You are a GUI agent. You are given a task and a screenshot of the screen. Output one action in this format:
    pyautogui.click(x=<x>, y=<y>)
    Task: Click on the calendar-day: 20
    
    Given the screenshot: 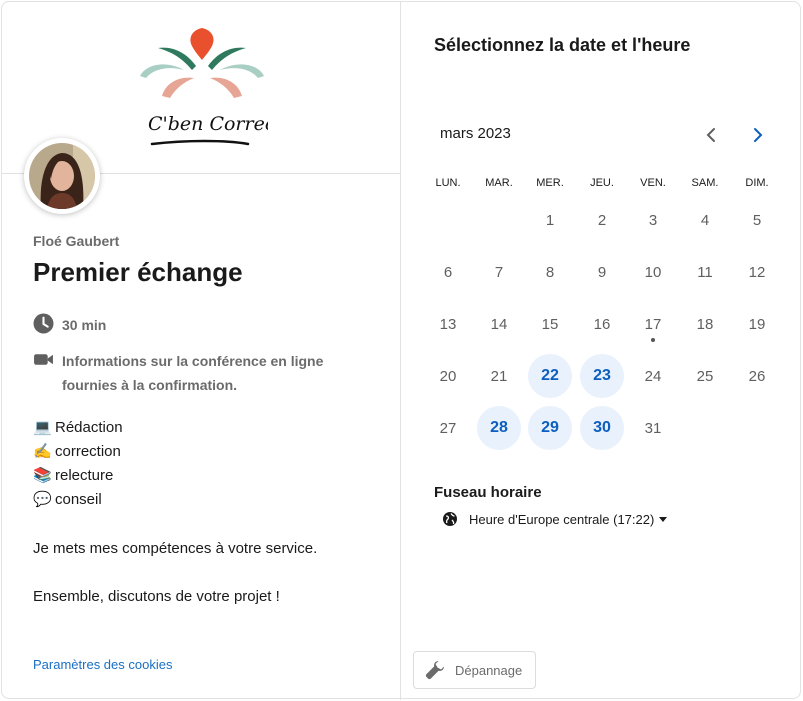 What is the action you would take?
    pyautogui.click(x=448, y=376)
    